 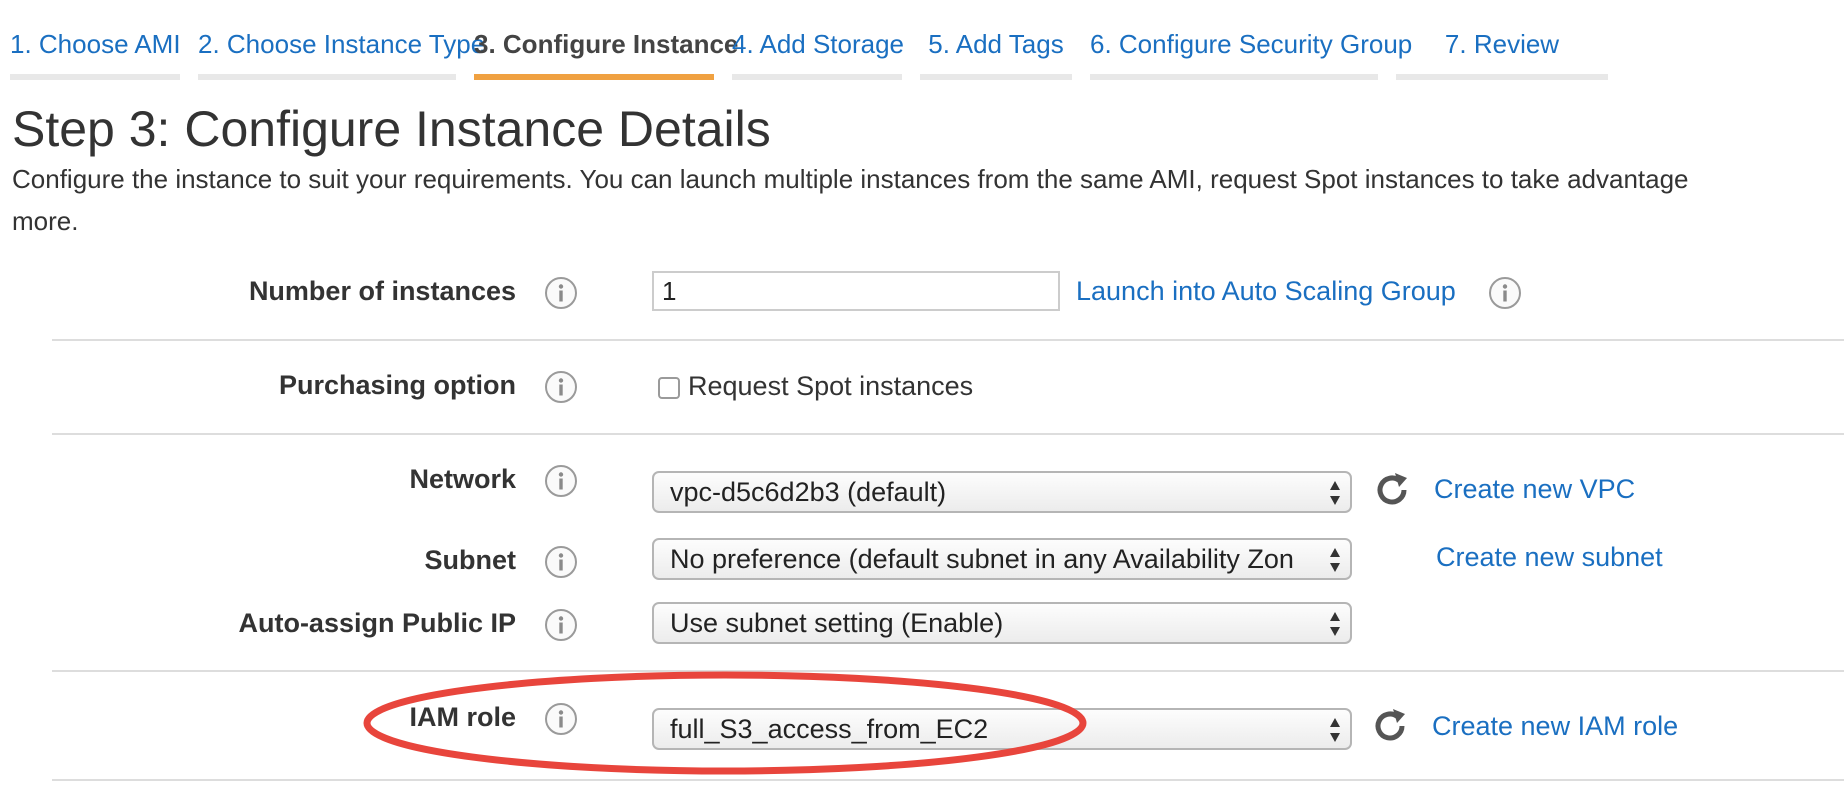 I want to click on create-new-iam-role-link: Create new IAM role, so click(x=1555, y=726).